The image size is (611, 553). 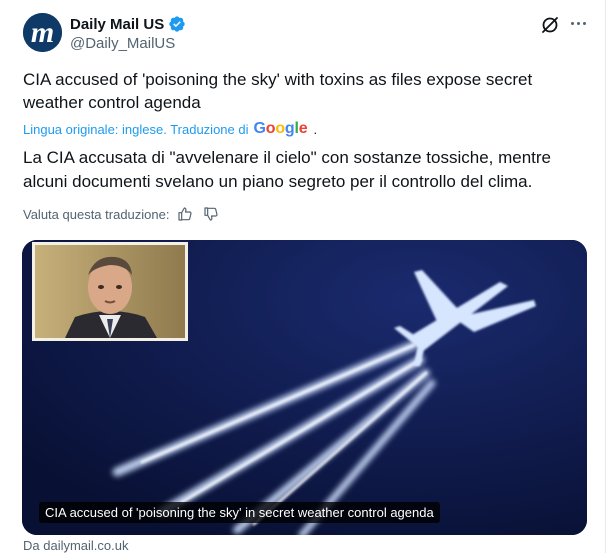 I want to click on avatar: m, so click(x=42, y=32).